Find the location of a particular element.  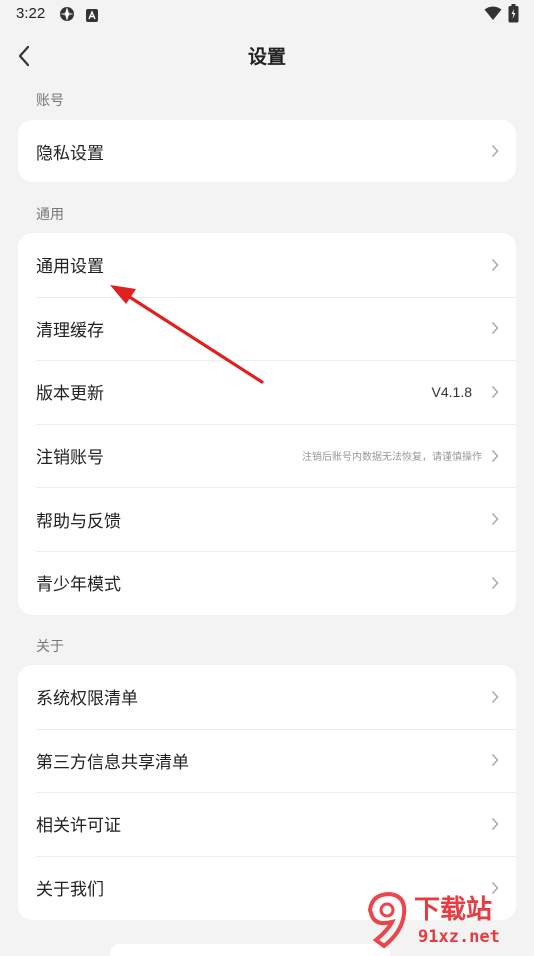

watermark-text-domain: 91xz.net is located at coordinates (459, 937).